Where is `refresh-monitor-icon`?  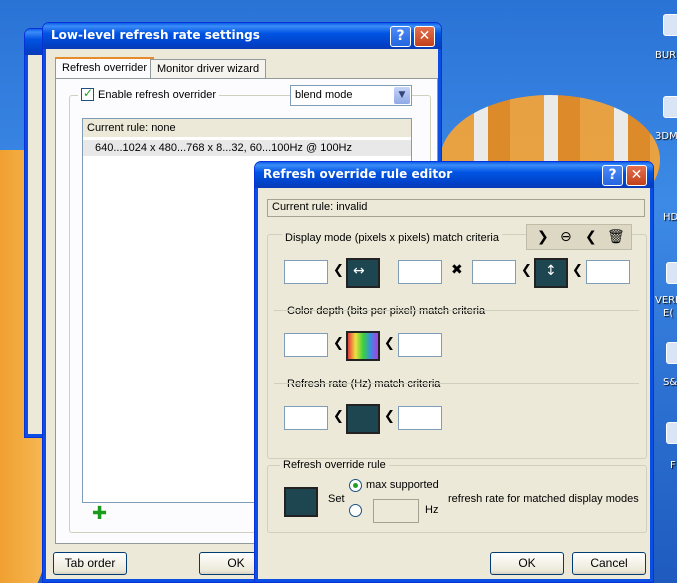
refresh-monitor-icon is located at coordinates (363, 419).